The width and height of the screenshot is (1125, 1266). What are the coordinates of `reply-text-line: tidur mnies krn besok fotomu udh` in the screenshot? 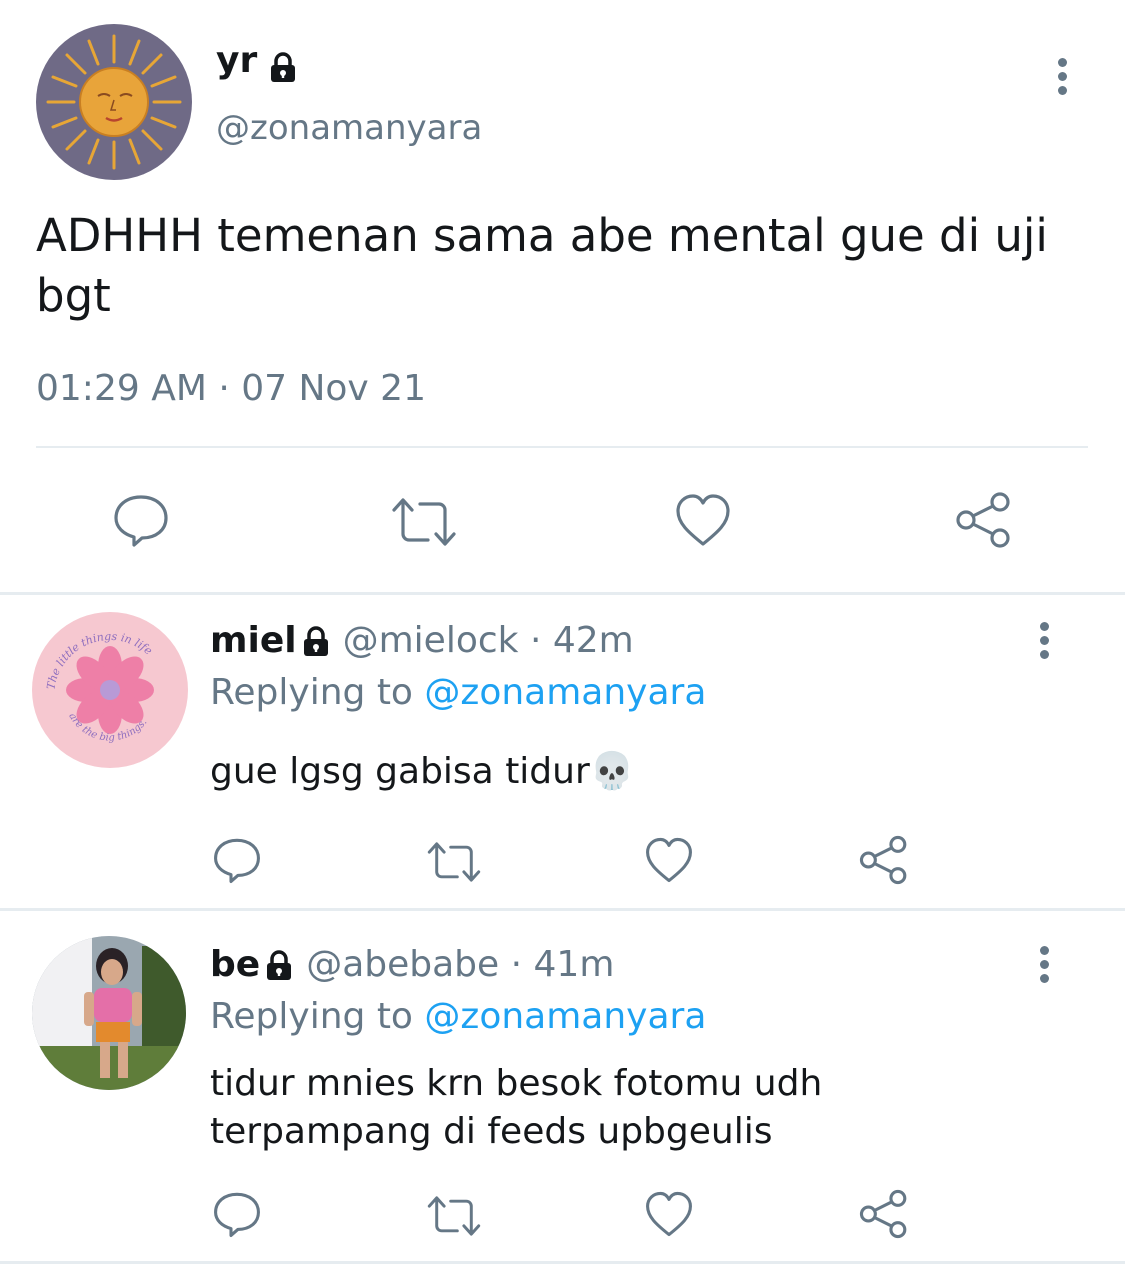 It's located at (516, 1083).